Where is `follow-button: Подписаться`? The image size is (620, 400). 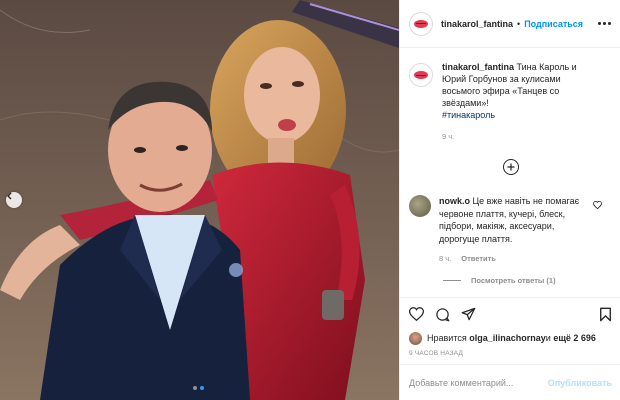 follow-button: Подписаться is located at coordinates (553, 24).